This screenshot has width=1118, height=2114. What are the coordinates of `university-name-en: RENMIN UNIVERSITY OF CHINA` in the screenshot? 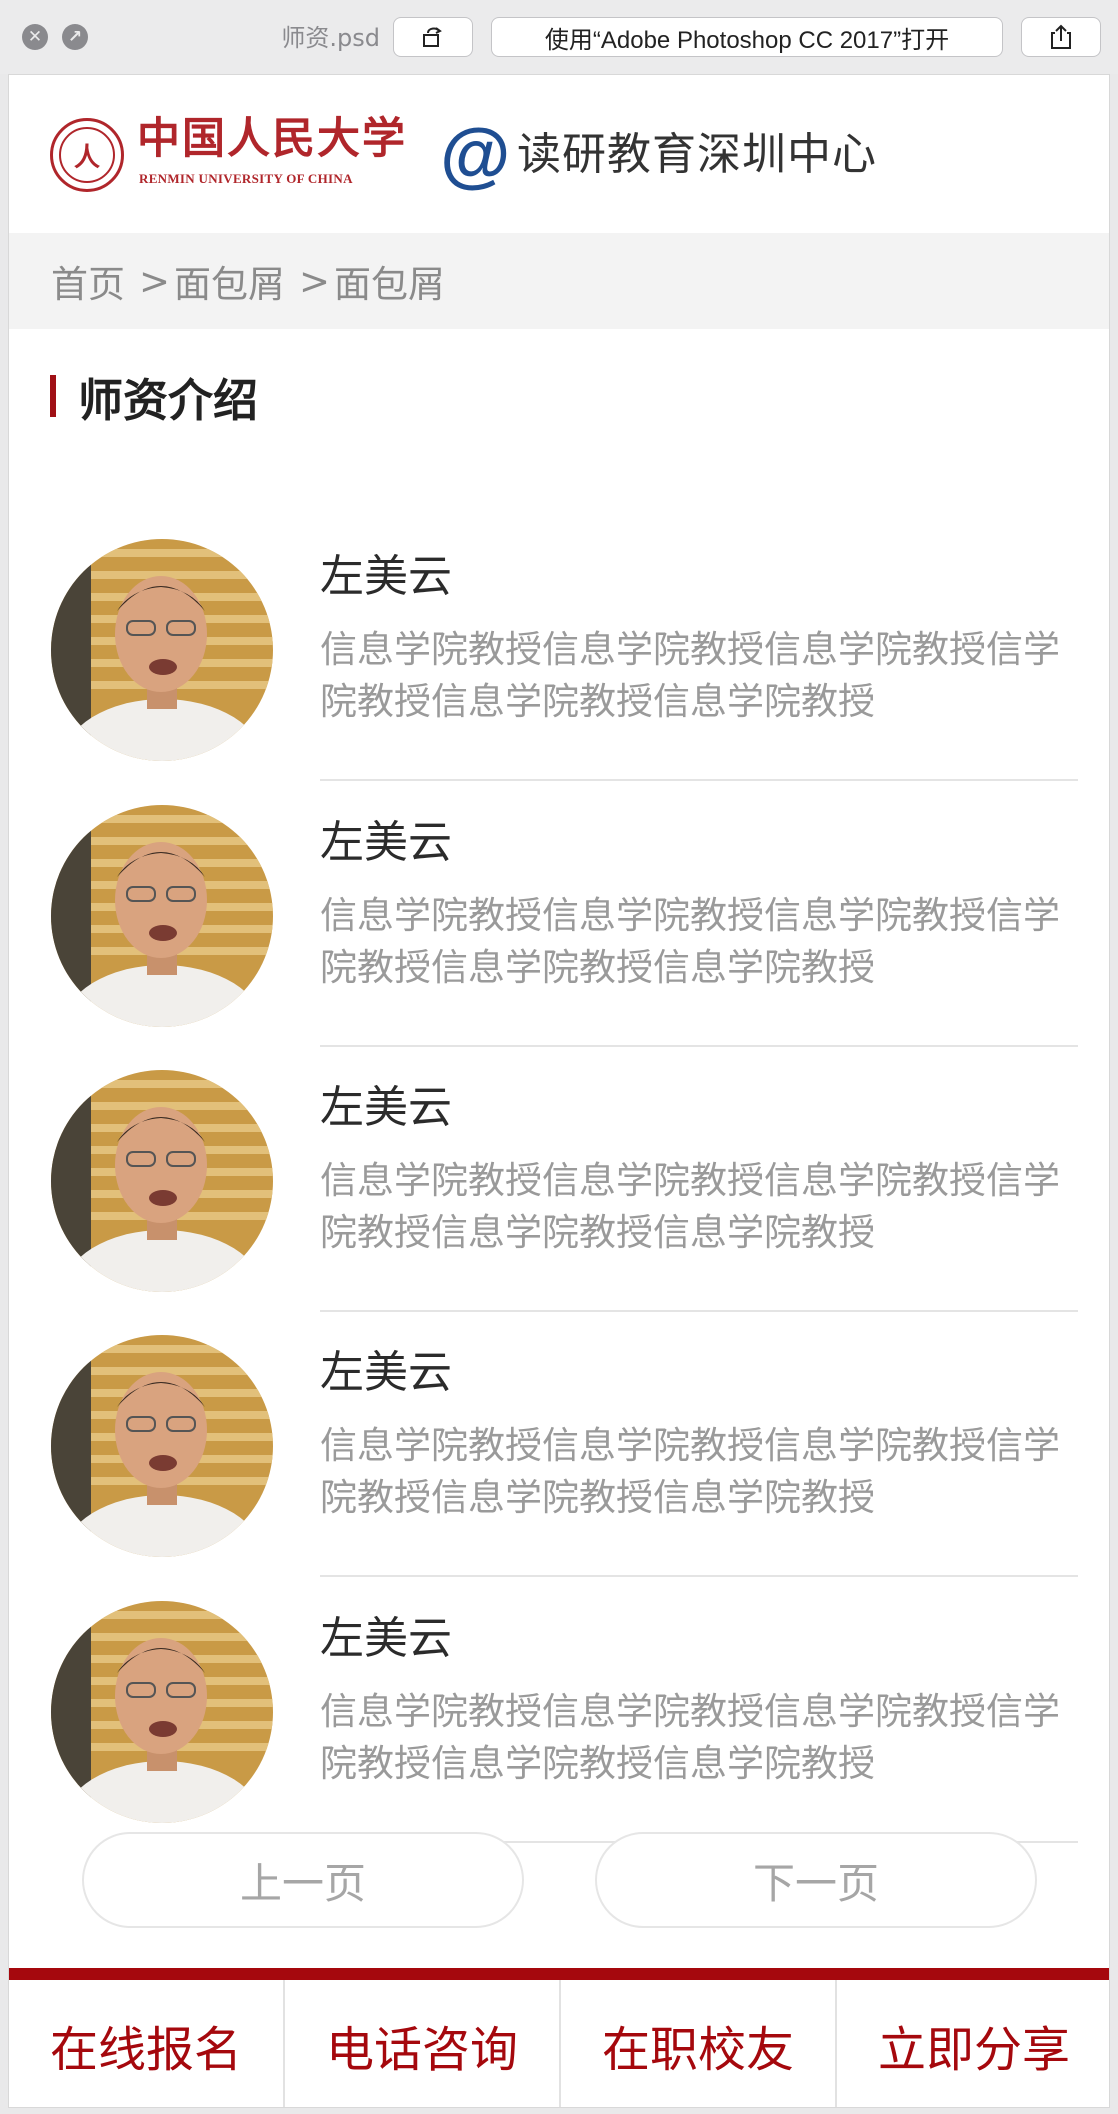 It's located at (246, 178).